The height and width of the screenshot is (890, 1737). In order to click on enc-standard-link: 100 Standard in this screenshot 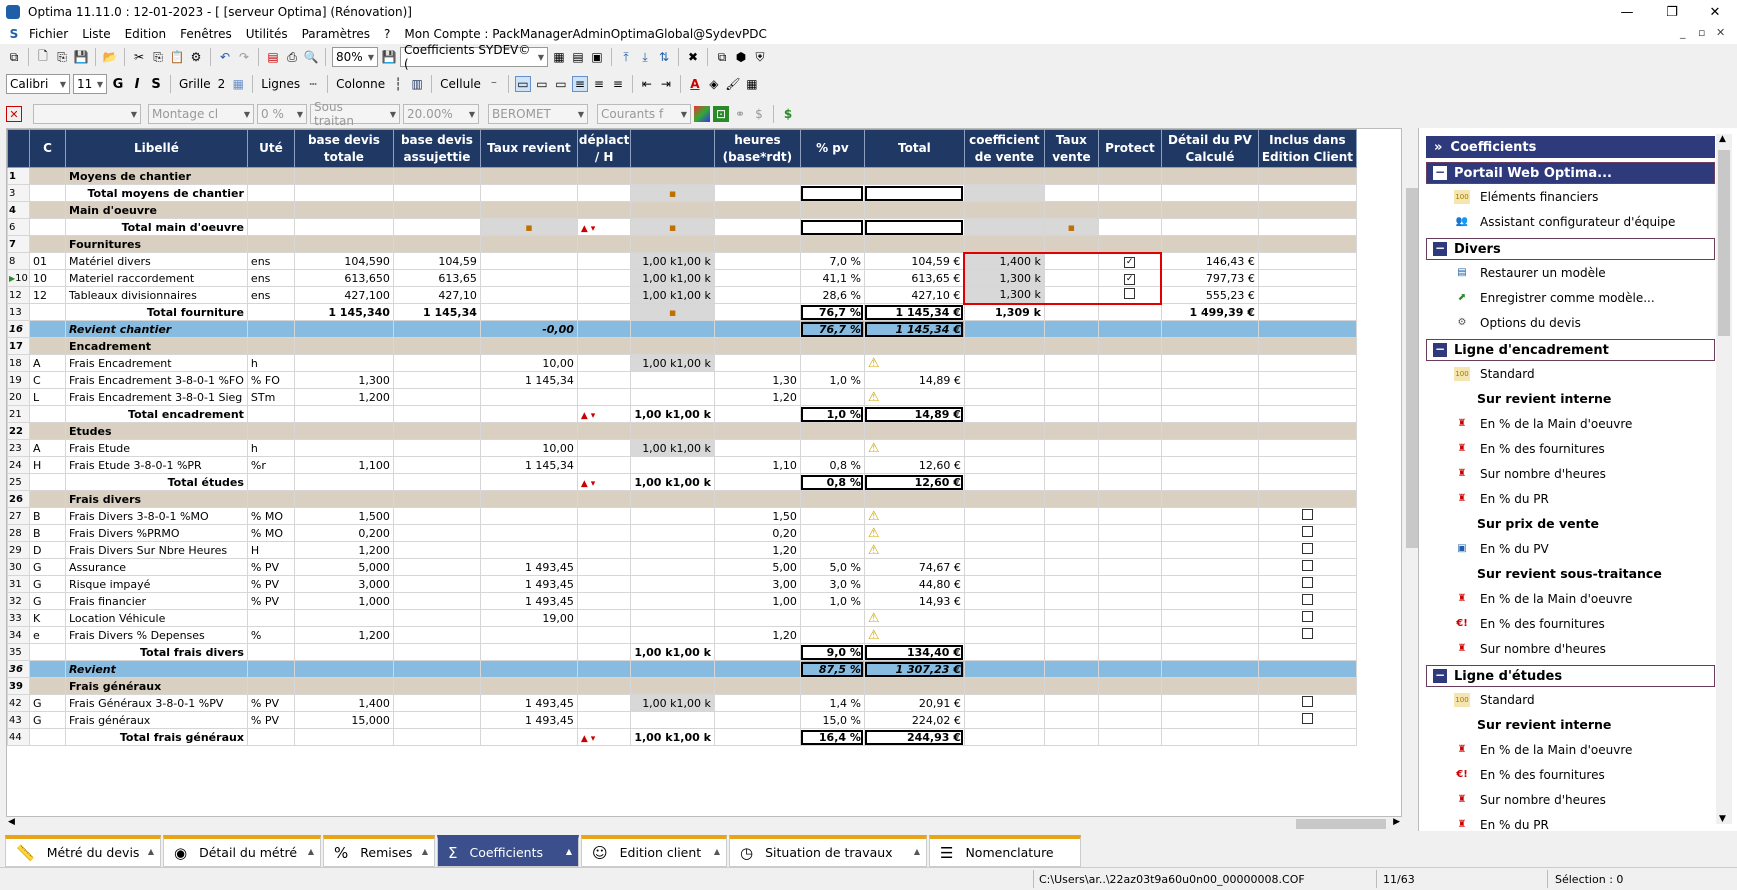, I will do `click(1578, 373)`.